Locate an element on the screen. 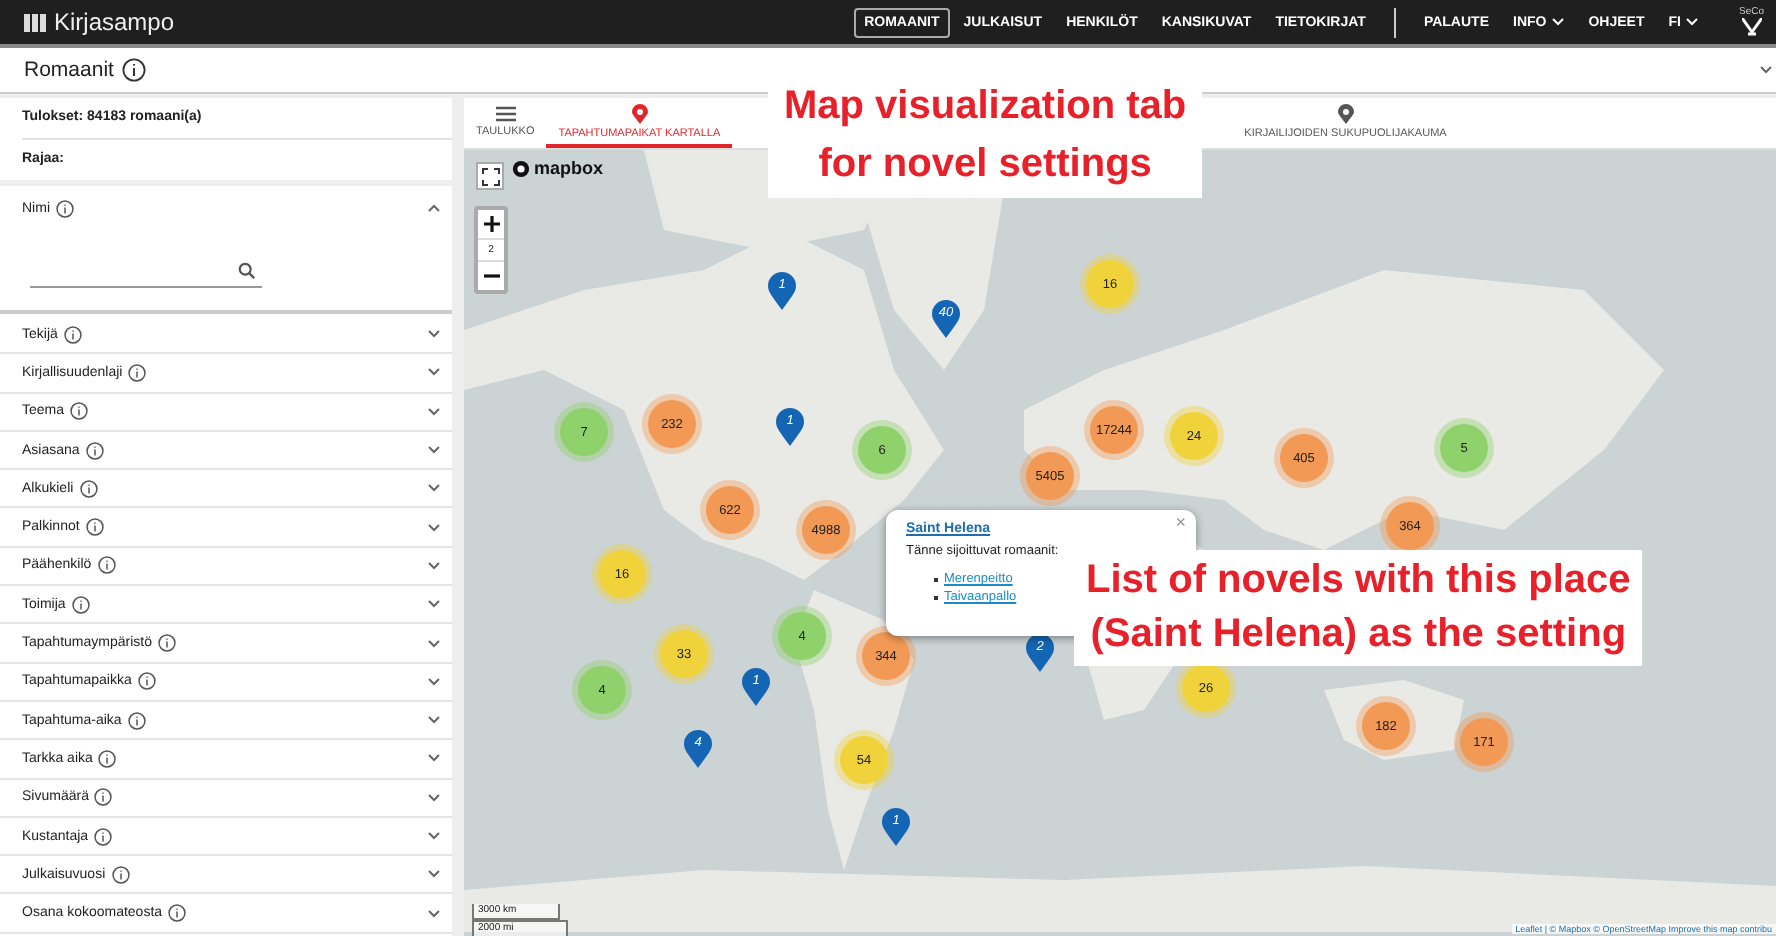 The width and height of the screenshot is (1776, 936). fullscreen-icon is located at coordinates (490, 176).